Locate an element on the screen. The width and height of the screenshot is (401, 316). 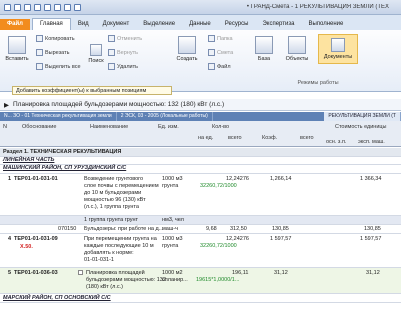
row-number: 4 is located at coordinates (10, 239).